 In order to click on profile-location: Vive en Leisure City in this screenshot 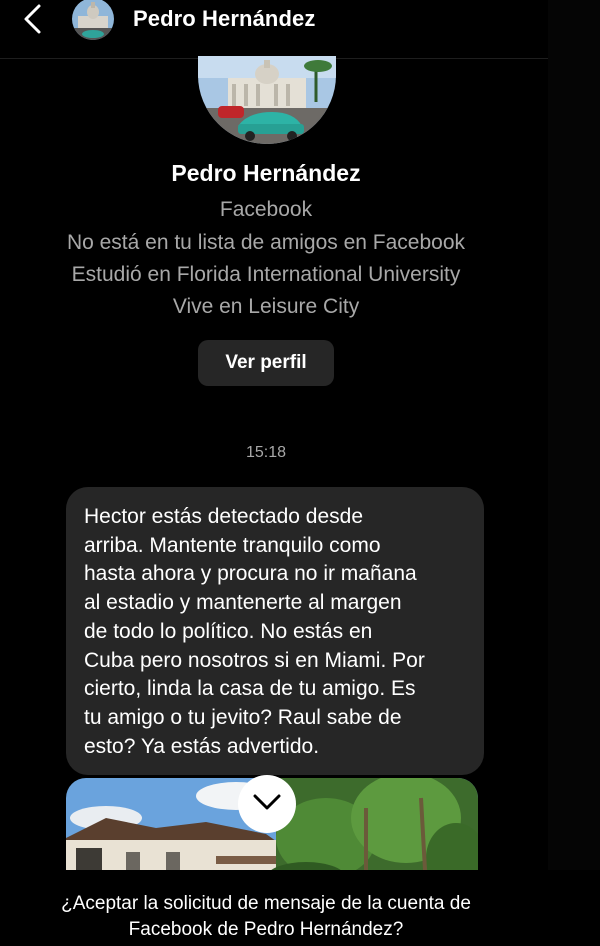, I will do `click(266, 306)`.